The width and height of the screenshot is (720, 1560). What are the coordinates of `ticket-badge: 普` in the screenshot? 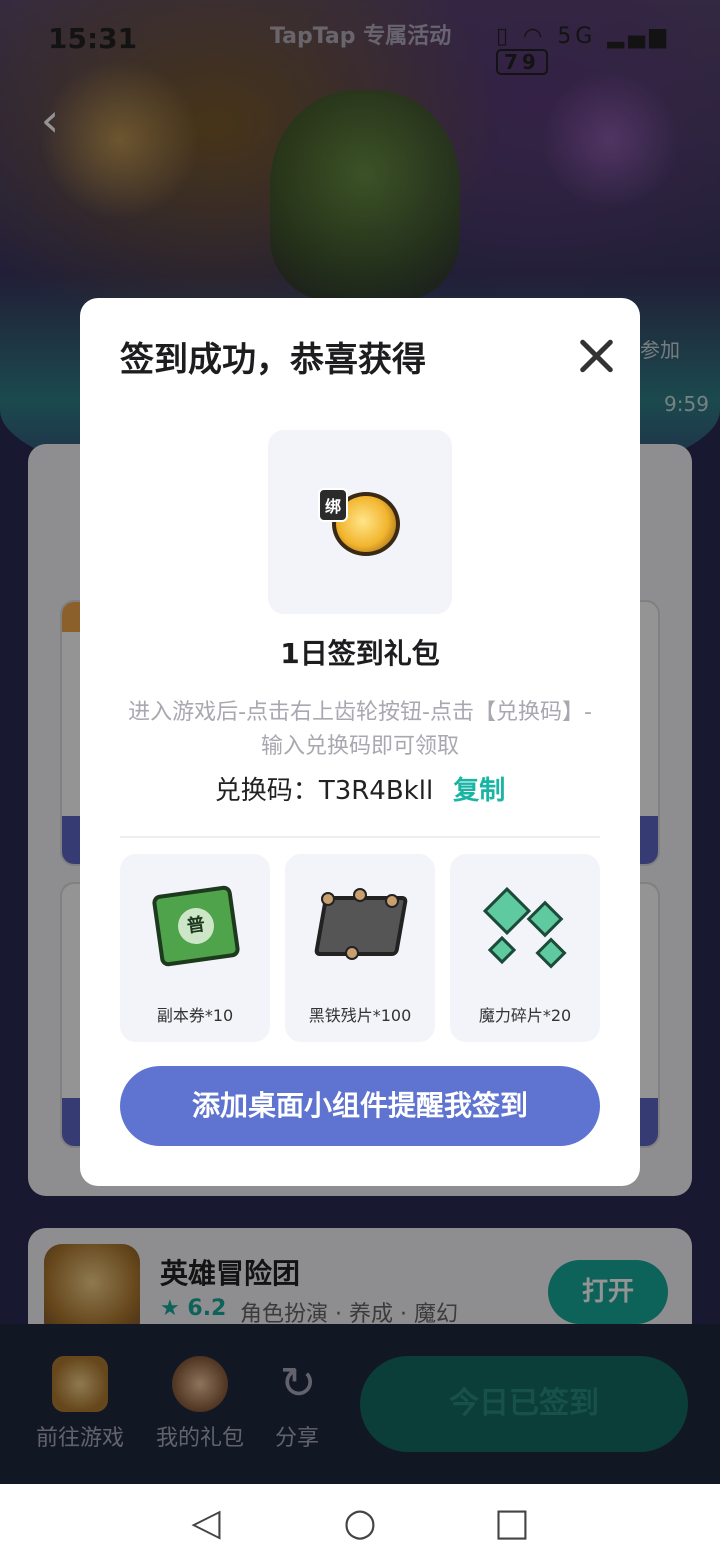 It's located at (196, 926).